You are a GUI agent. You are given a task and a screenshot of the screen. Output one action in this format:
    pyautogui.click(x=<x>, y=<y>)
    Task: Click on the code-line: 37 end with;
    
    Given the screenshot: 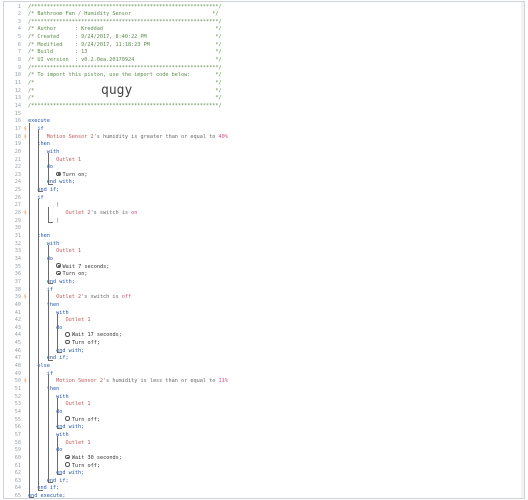 What is the action you would take?
    pyautogui.click(x=263, y=283)
    